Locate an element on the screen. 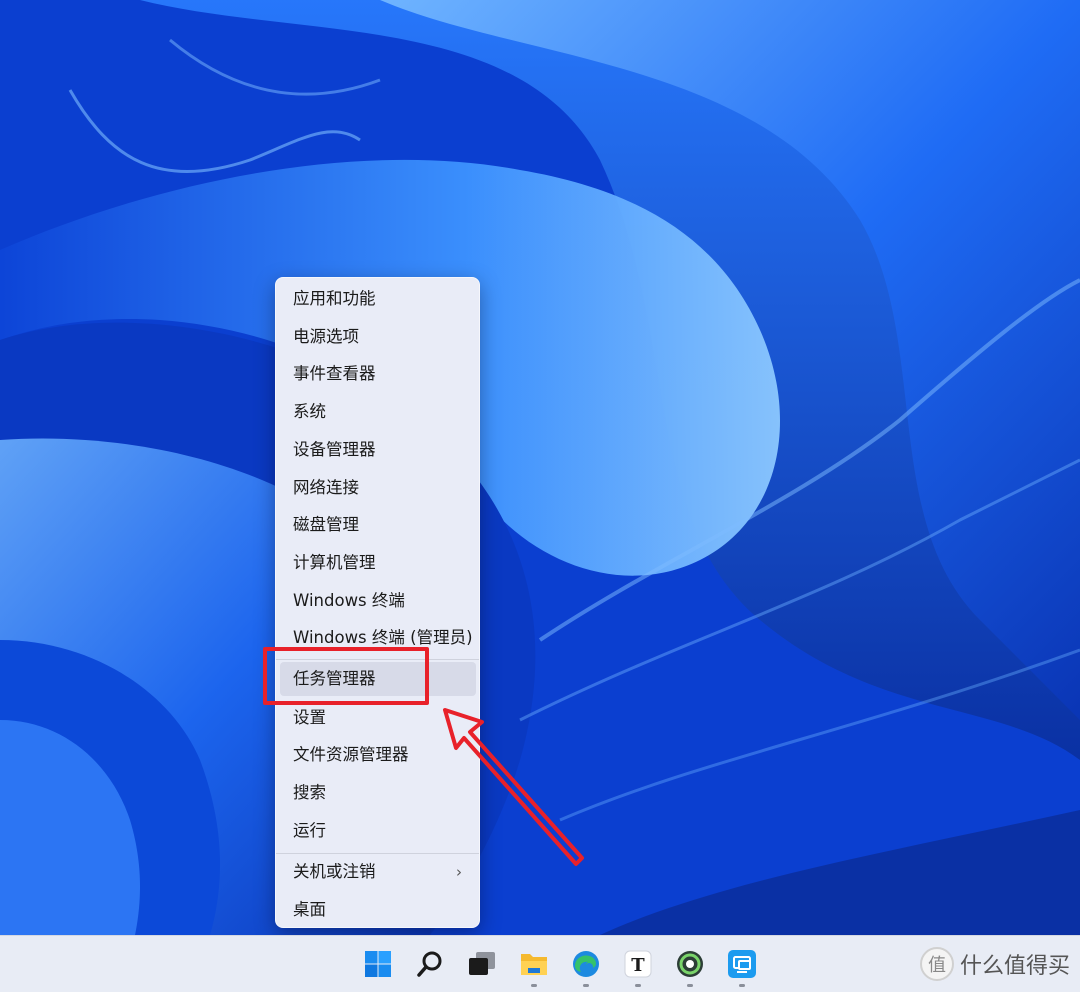 The width and height of the screenshot is (1080, 992). remote-desktop-icon is located at coordinates (742, 964).